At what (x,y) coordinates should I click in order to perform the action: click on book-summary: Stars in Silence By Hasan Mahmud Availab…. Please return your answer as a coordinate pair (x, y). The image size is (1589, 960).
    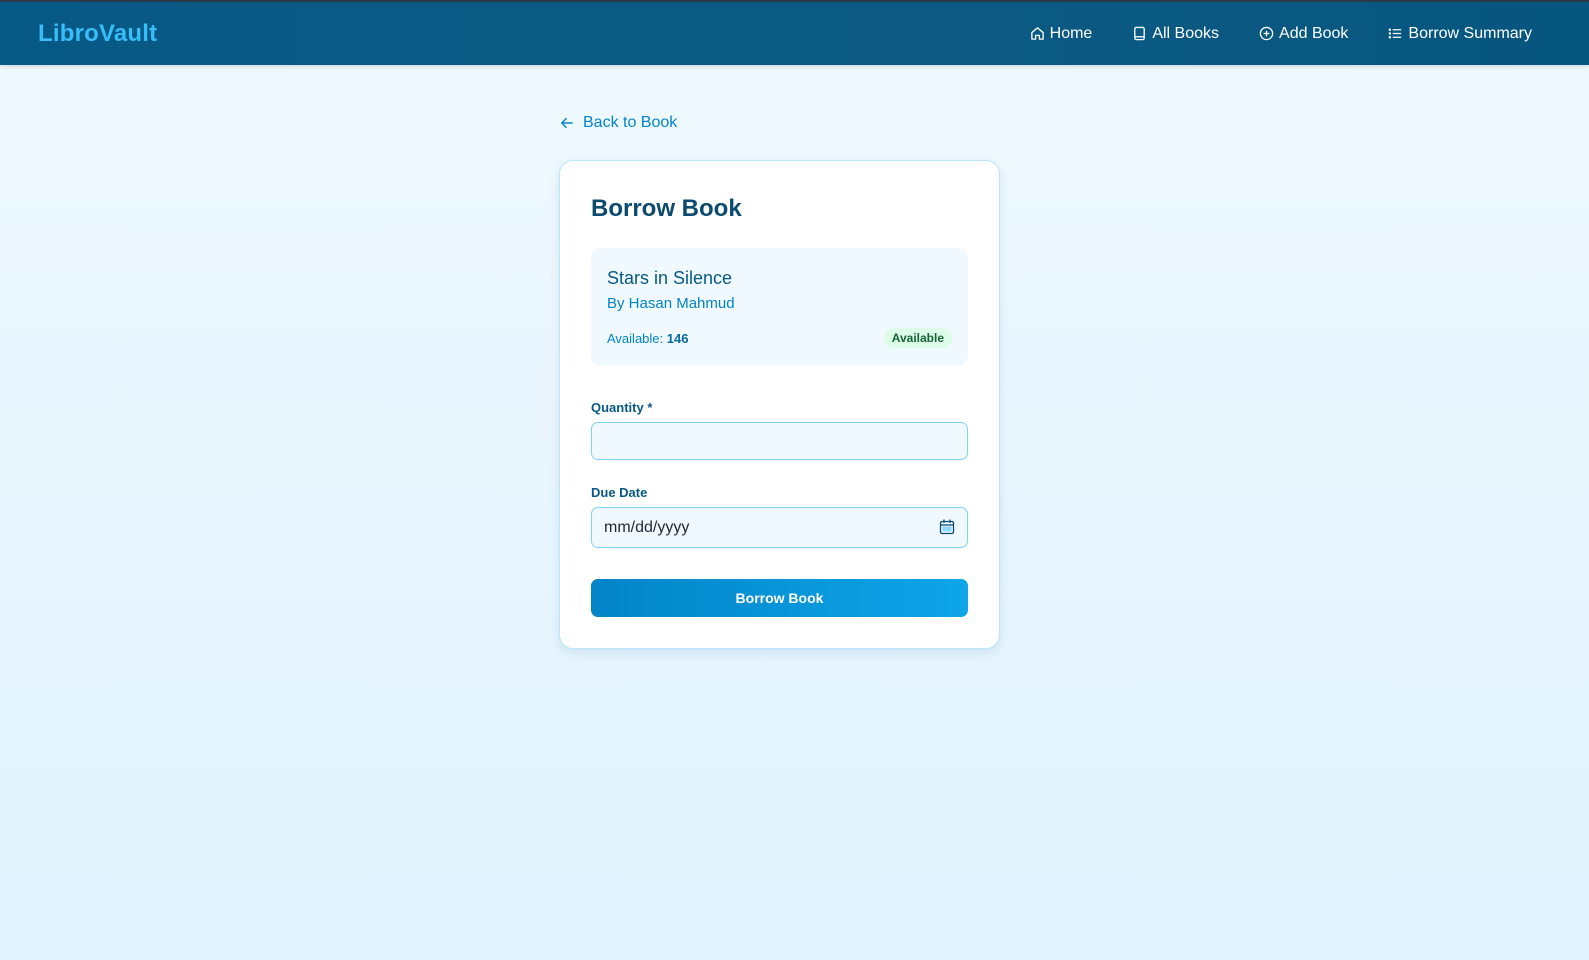
    Looking at the image, I should click on (779, 307).